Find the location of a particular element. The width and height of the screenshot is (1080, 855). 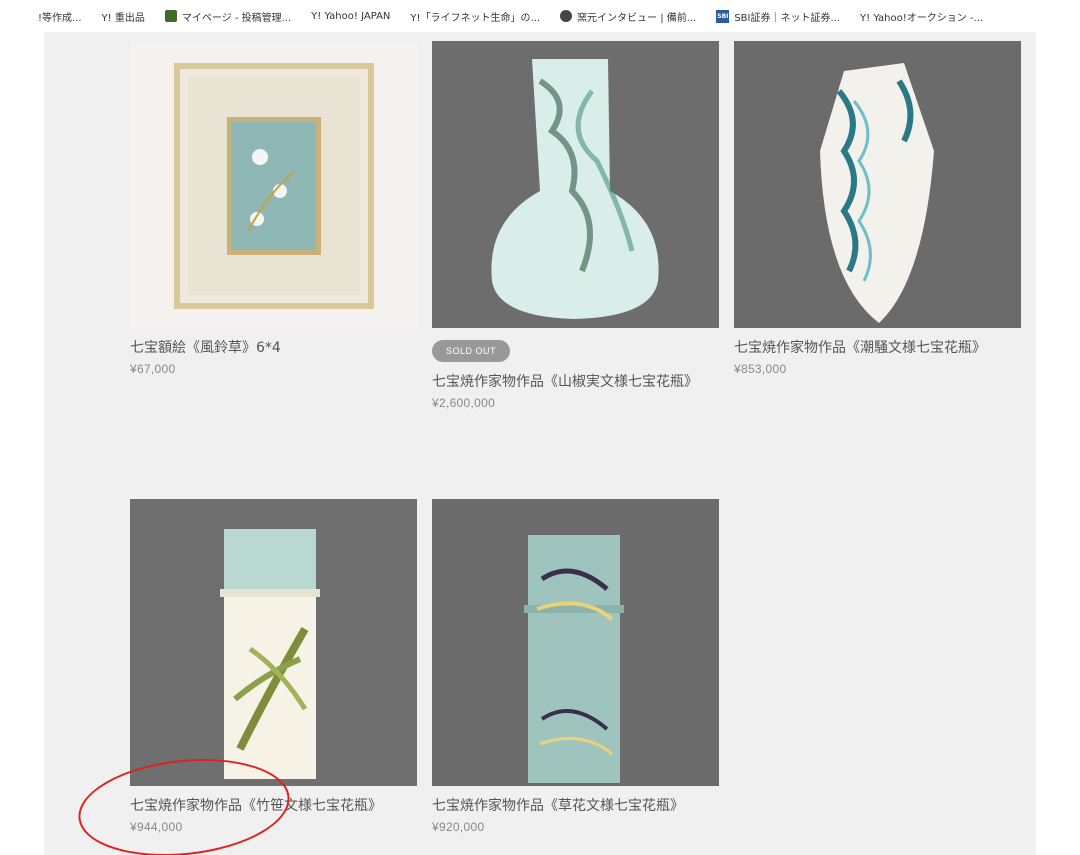

product-card: 七宝焼作家物作品《潮騒文様七宝花瓶》 ¥853,000 is located at coordinates (877, 208).